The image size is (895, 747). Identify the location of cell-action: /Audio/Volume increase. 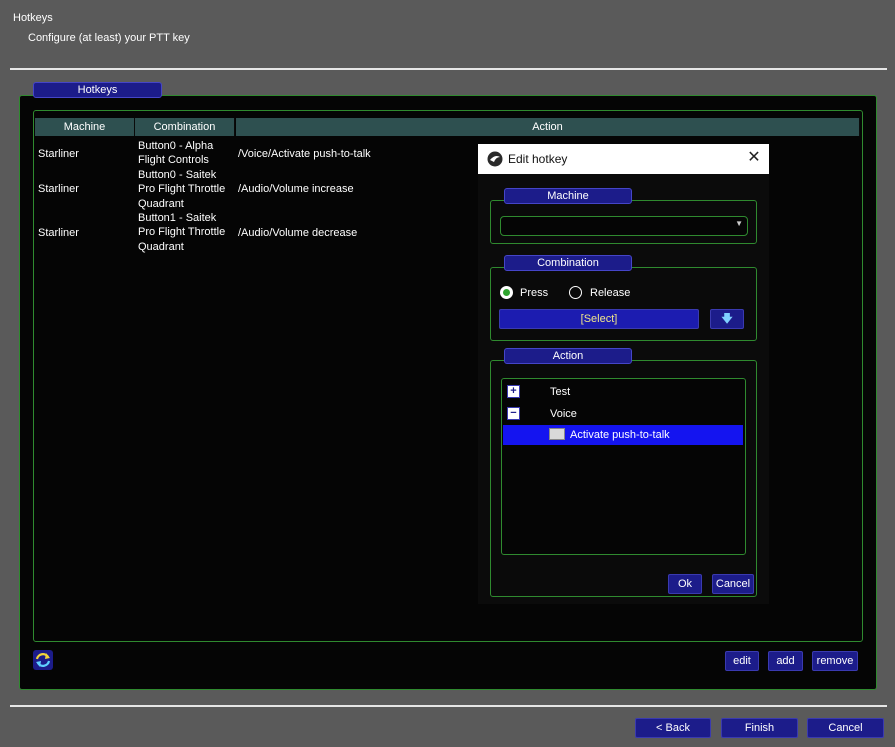
(296, 189).